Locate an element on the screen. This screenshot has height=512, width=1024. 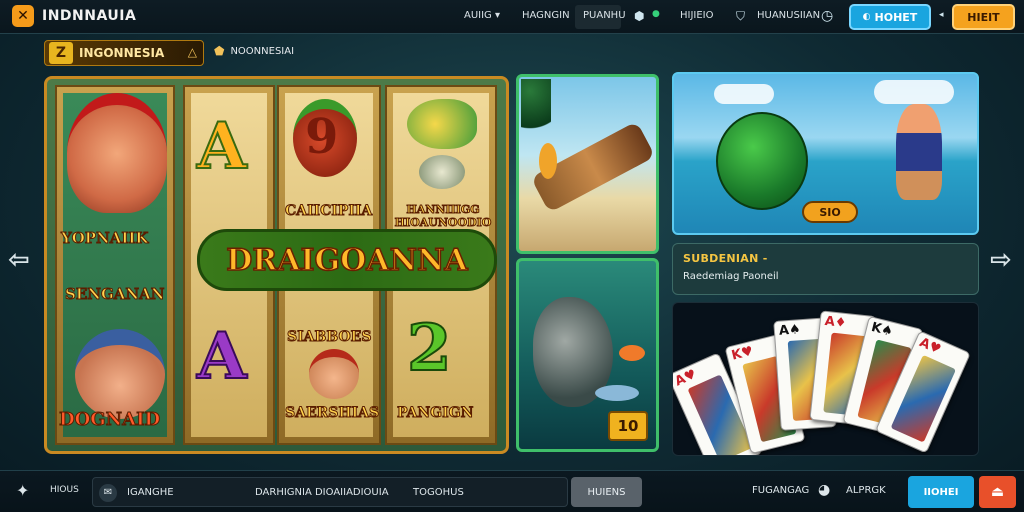
playing-card-4-rank: A♦ is located at coordinates (835, 322).